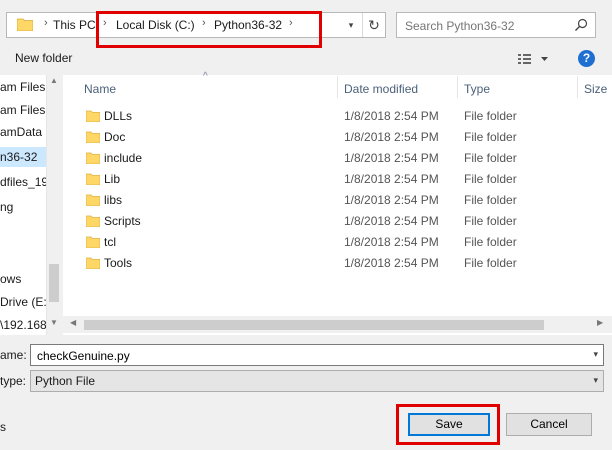  What do you see at coordinates (340, 242) in the screenshot?
I see `list-item: tcl 1/8/2018 2:54 PM File folder` at bounding box center [340, 242].